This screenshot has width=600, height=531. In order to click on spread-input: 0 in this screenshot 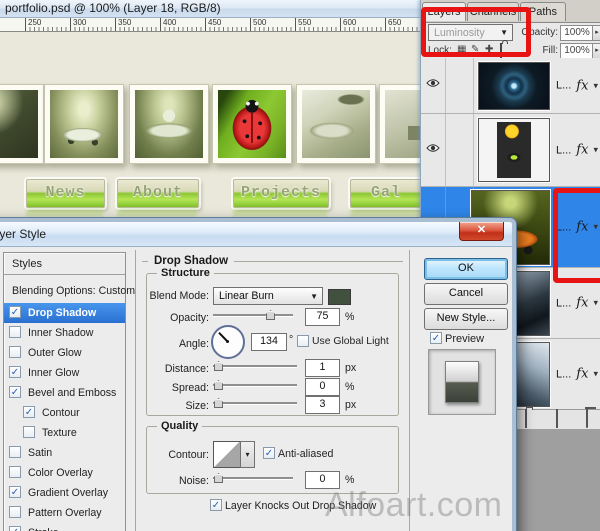, I will do `click(322, 387)`.